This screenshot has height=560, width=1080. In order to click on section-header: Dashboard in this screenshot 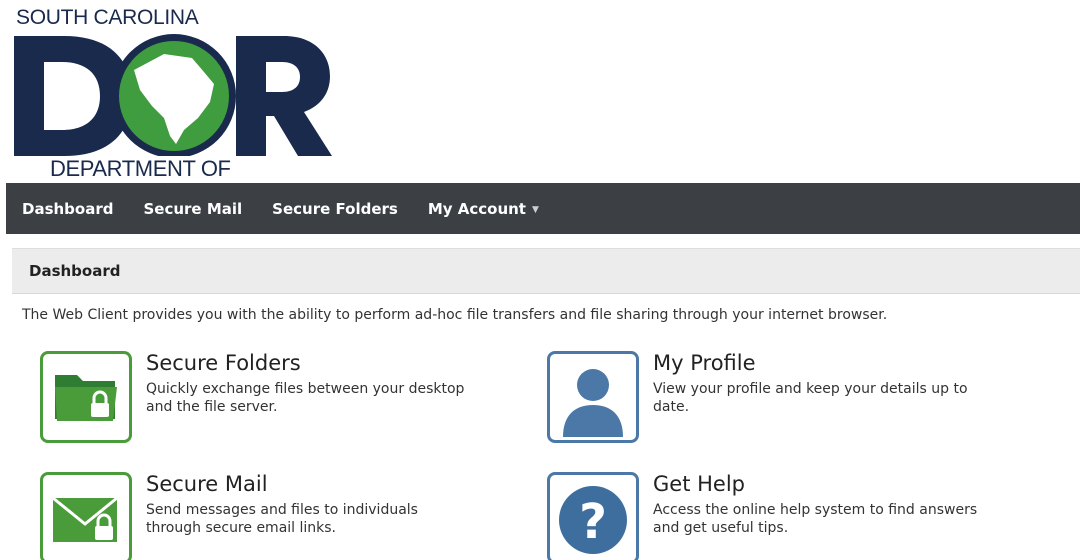, I will do `click(546, 271)`.